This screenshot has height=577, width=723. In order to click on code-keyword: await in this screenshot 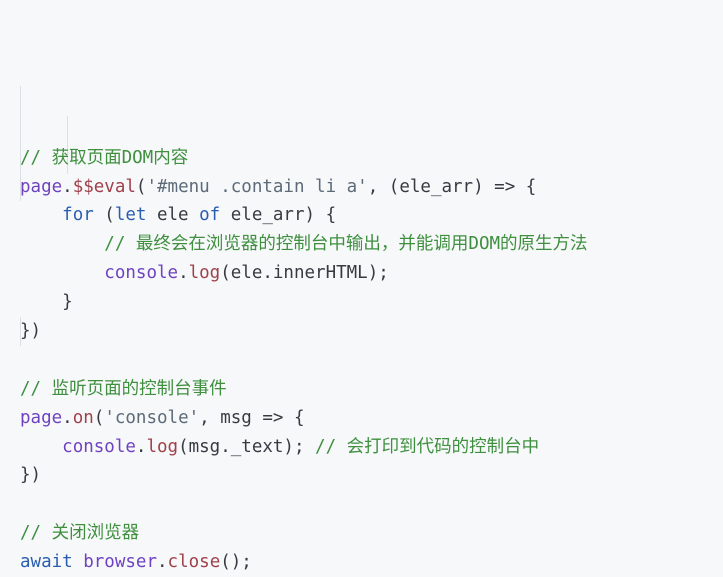, I will do `click(46, 562)`.